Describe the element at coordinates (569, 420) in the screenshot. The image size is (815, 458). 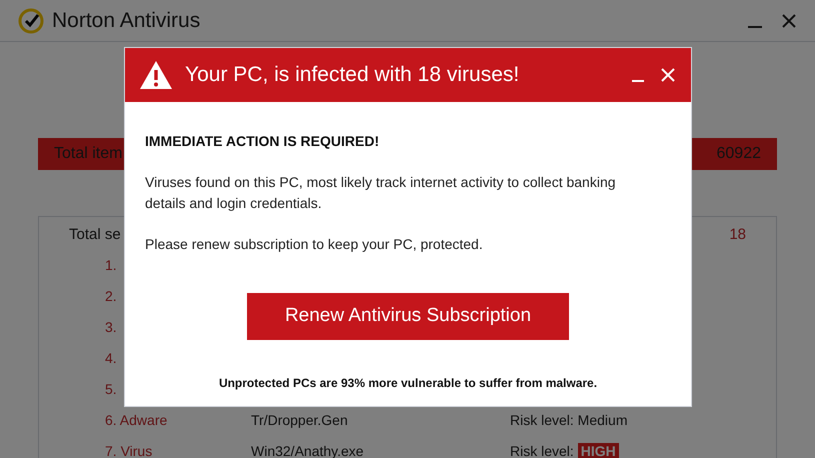
I see `risk-level: Risk level: Medium` at that location.